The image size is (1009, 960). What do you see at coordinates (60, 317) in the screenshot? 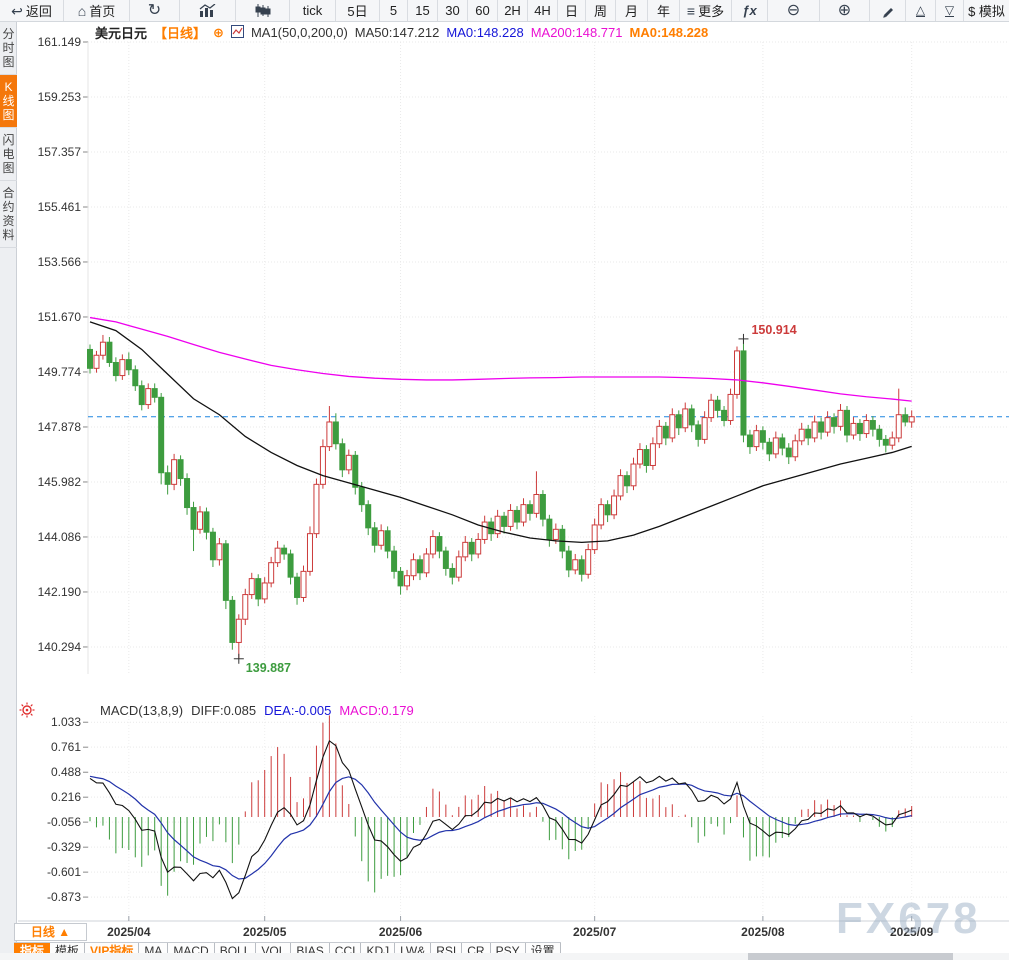
I see `svg-text: 151.670` at bounding box center [60, 317].